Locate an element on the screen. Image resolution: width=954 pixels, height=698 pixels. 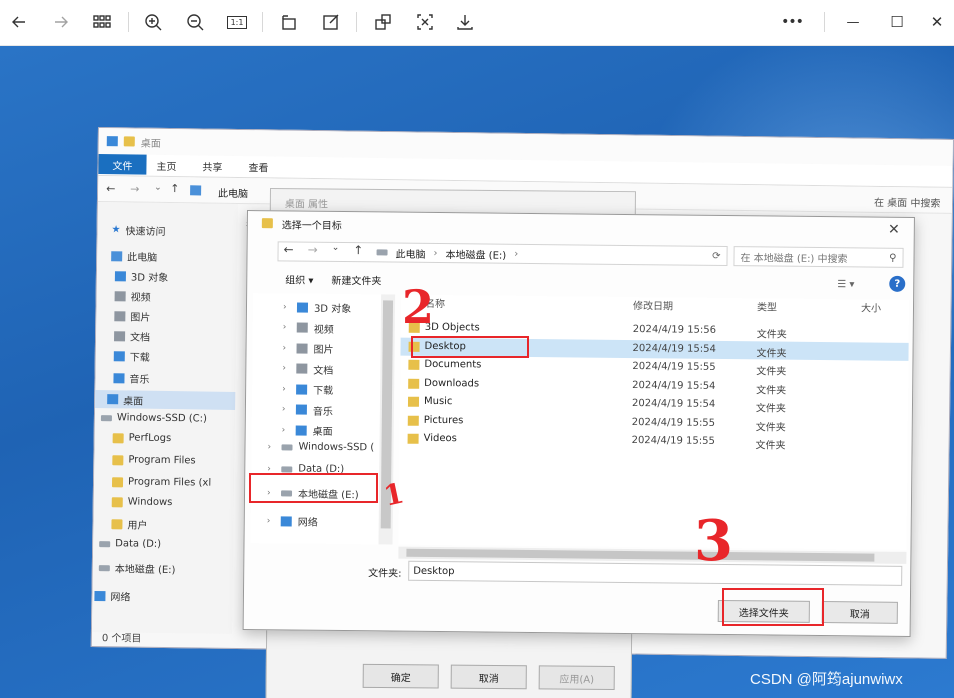
tree-item: › 图片 is located at coordinates (308, 348).